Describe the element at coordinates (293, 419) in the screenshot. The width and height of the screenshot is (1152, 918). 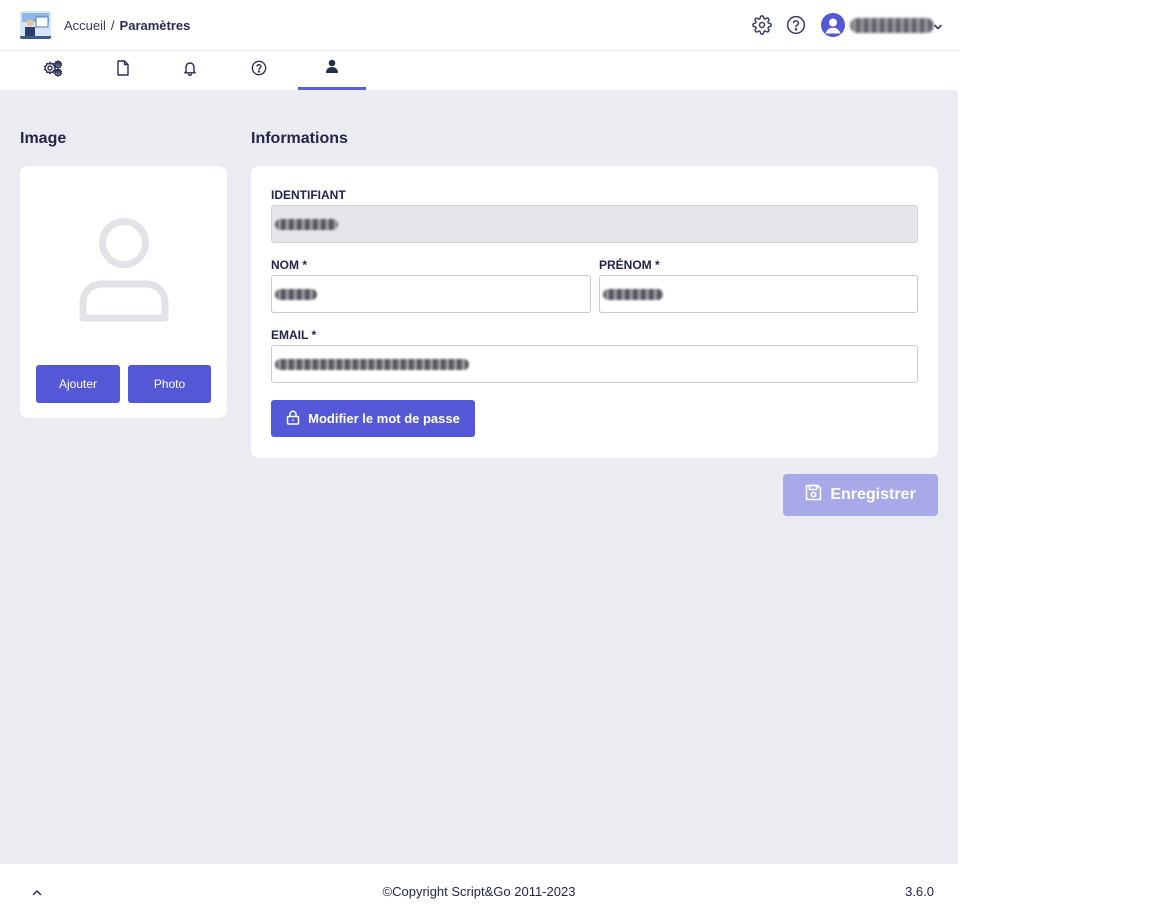
I see `lock-icon` at that location.